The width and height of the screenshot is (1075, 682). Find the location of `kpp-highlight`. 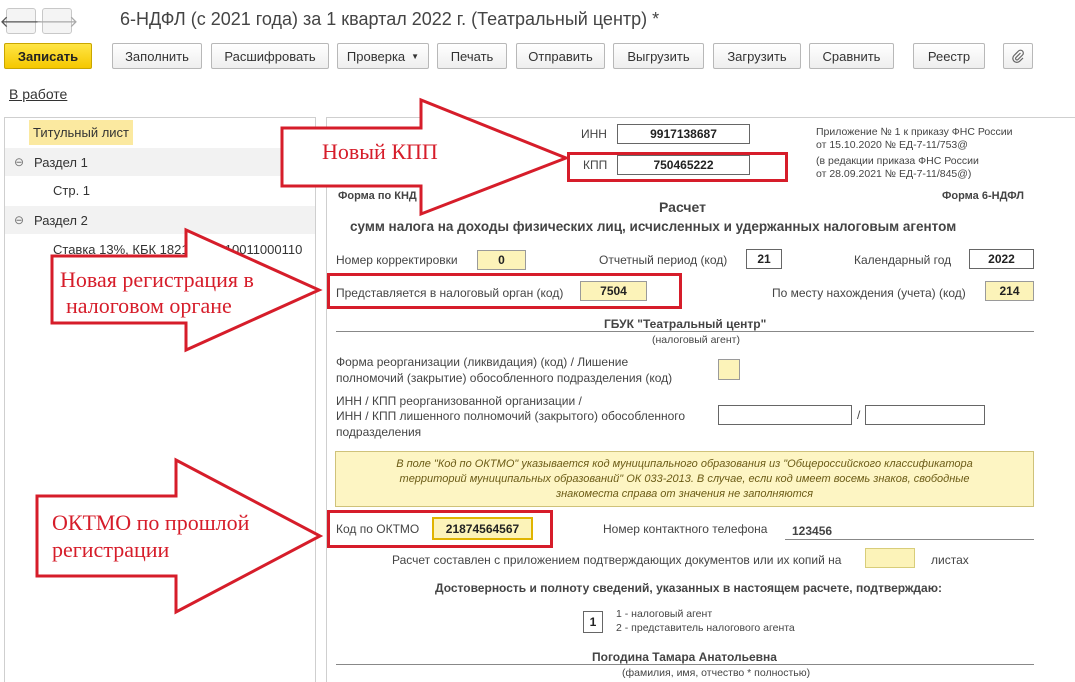

kpp-highlight is located at coordinates (677, 167).